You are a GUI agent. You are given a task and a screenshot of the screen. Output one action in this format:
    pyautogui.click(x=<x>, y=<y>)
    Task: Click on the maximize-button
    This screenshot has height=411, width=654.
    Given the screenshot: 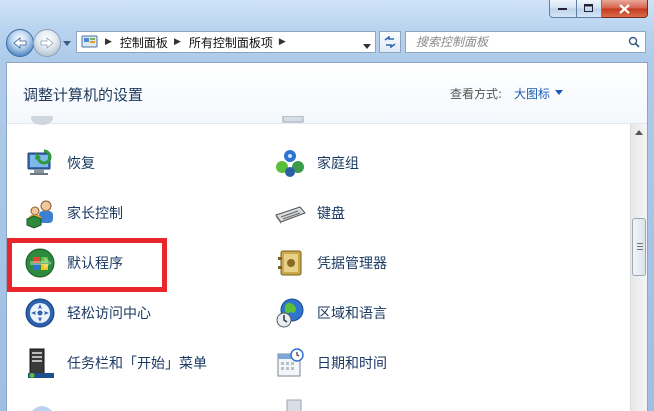 What is the action you would take?
    pyautogui.click(x=589, y=9)
    